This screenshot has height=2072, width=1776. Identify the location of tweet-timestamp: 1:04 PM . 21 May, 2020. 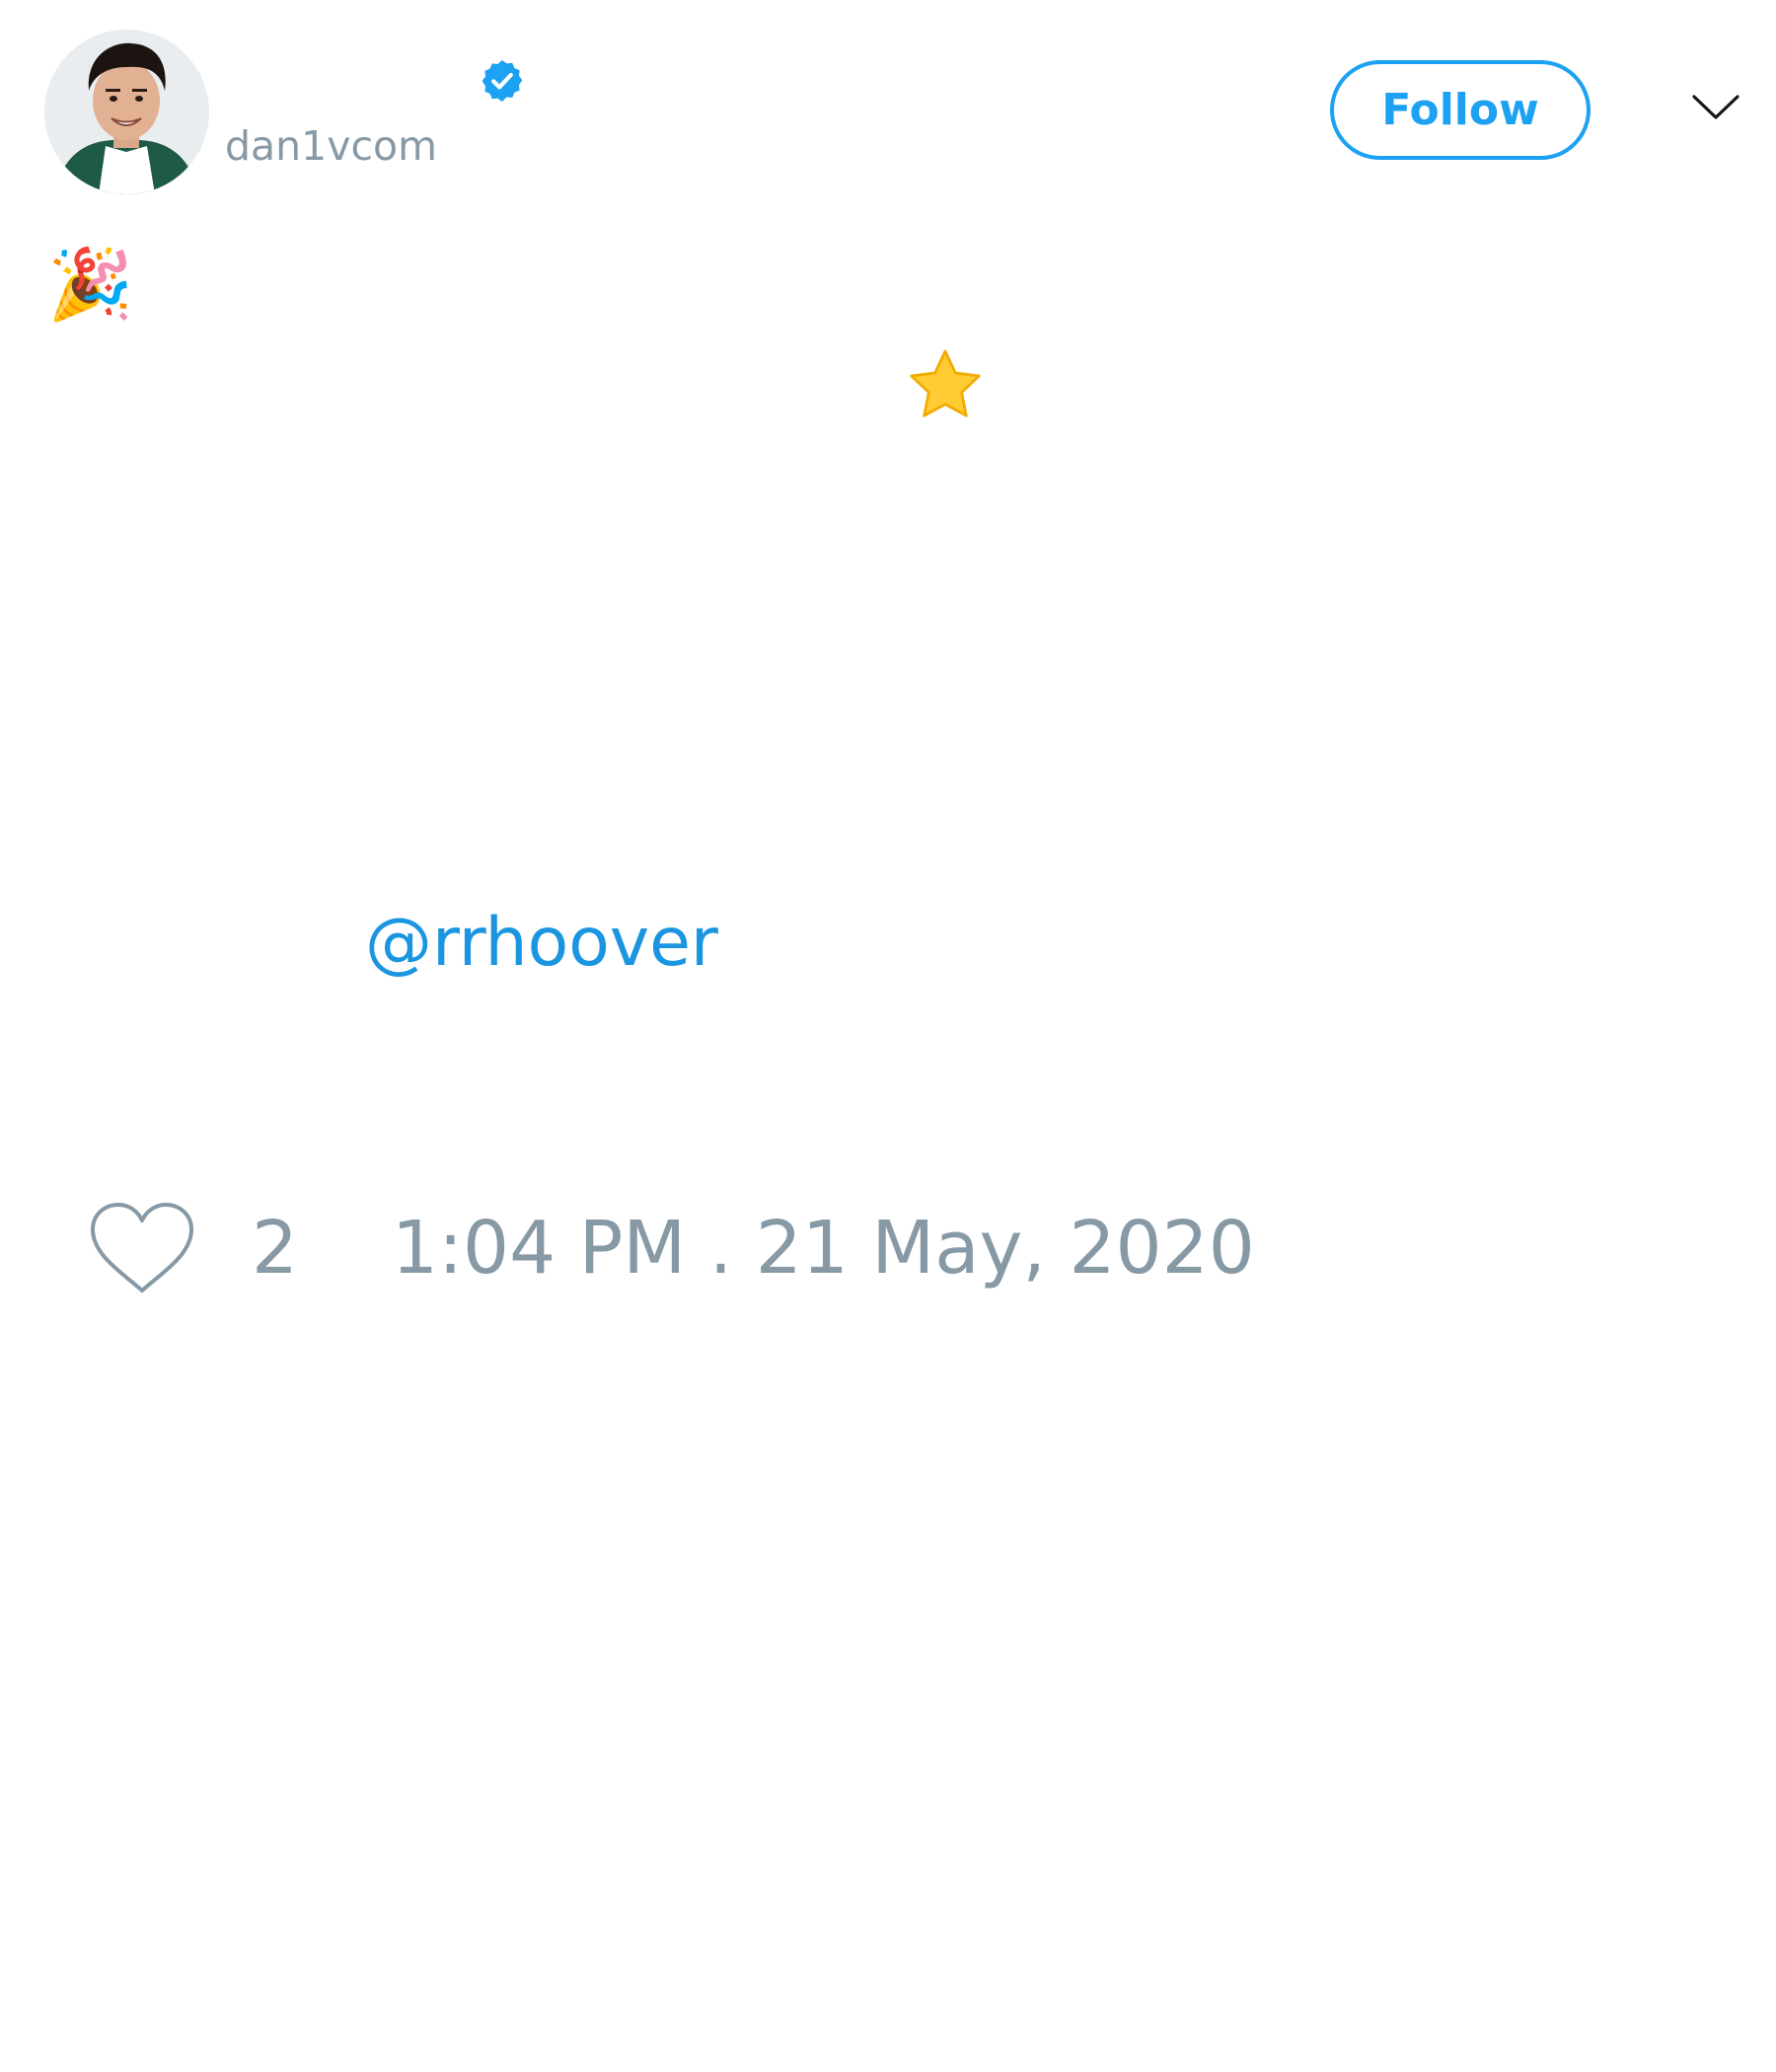
(824, 1248).